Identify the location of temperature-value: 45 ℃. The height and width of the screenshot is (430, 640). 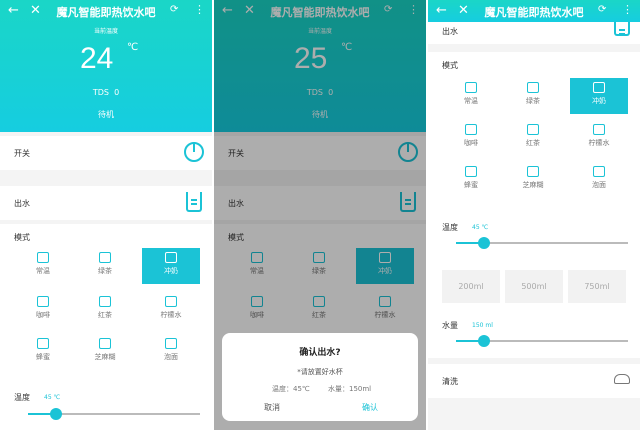
(480, 227).